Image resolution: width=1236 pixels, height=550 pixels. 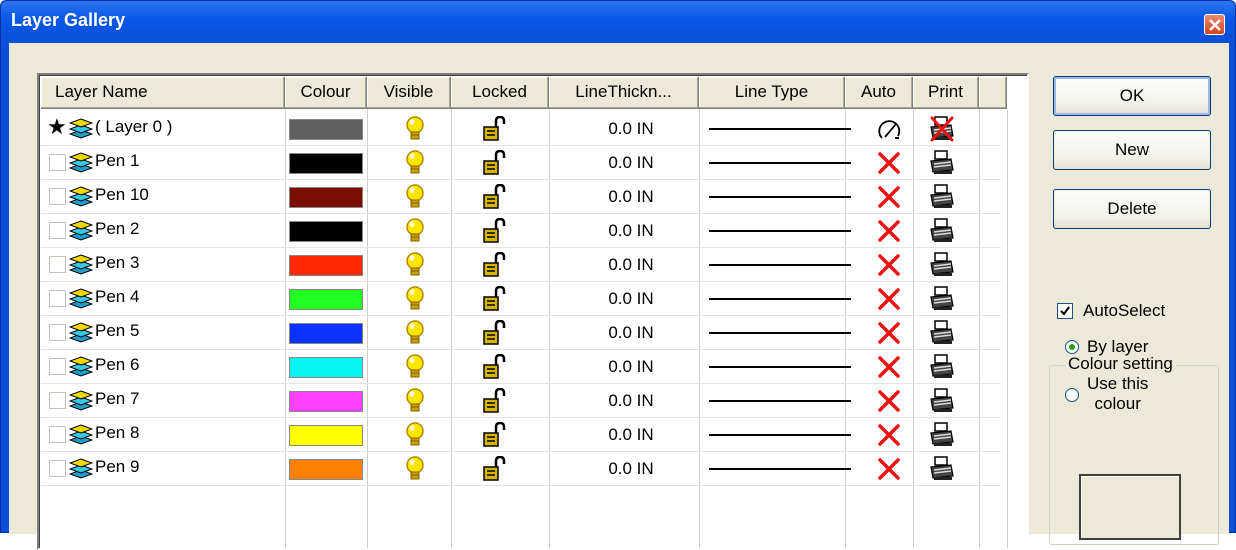 What do you see at coordinates (1214, 24) in the screenshot?
I see `close-button` at bounding box center [1214, 24].